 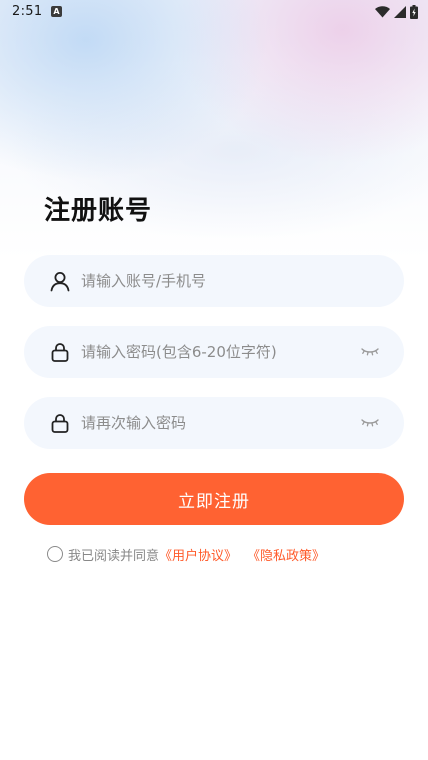 I want to click on status-icons, so click(x=396, y=12).